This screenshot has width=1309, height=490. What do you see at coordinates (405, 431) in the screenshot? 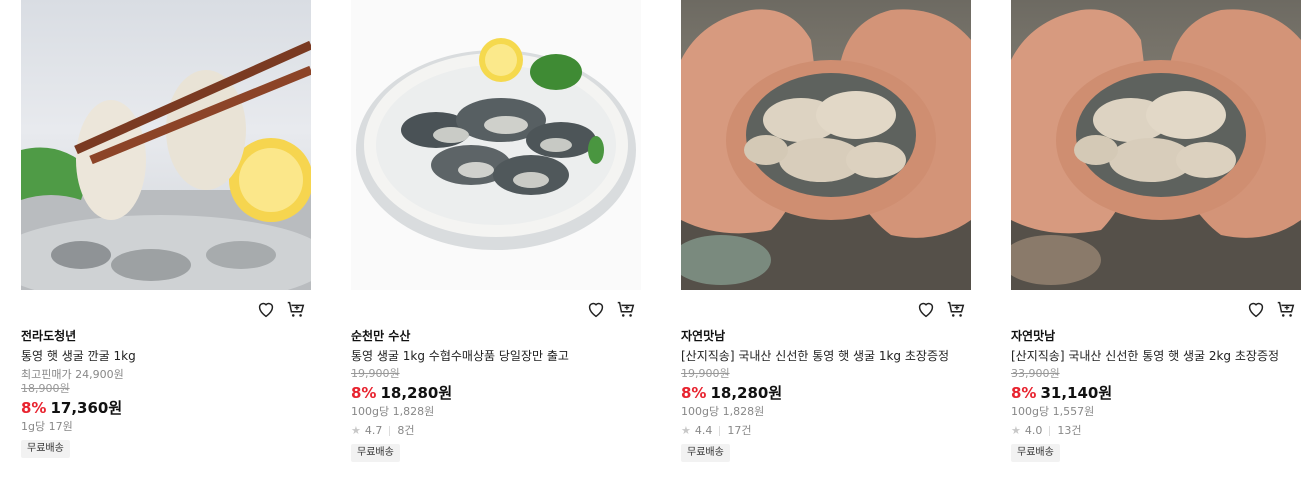
I see `review-count: 8건` at bounding box center [405, 431].